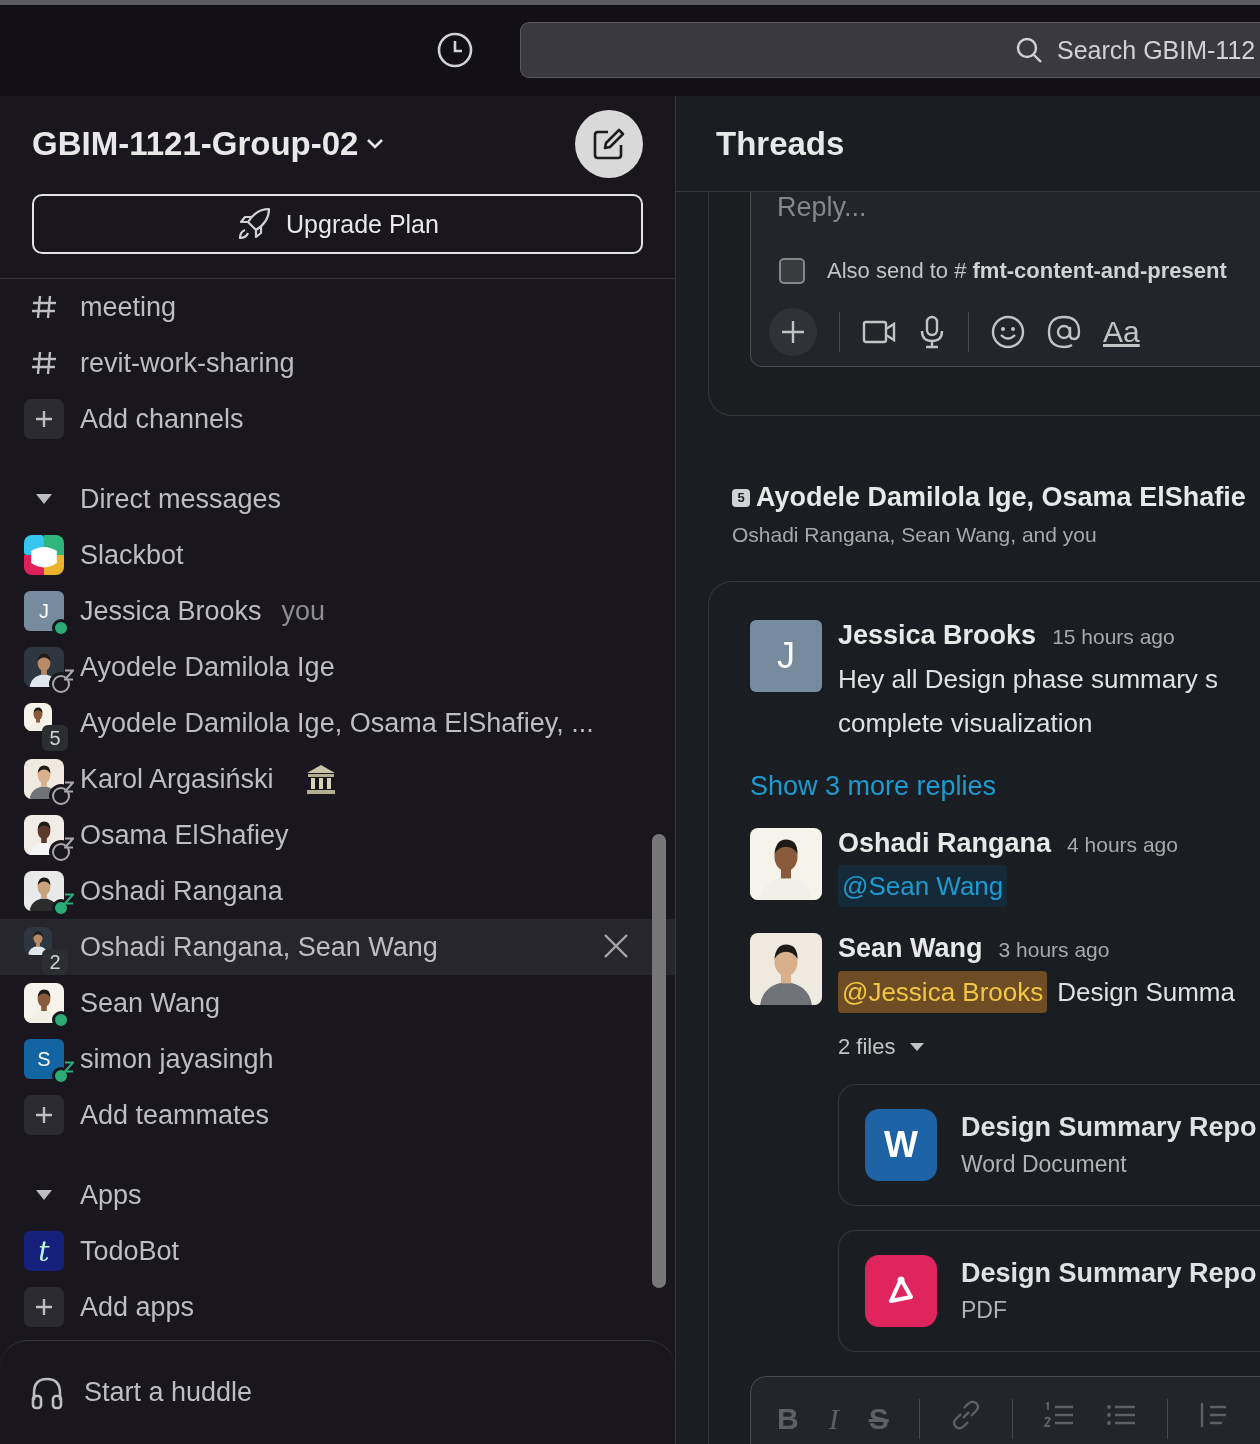 Image resolution: width=1260 pixels, height=1444 pixels. Describe the element at coordinates (1121, 332) in the screenshot. I see `formatting-button: Aa` at that location.